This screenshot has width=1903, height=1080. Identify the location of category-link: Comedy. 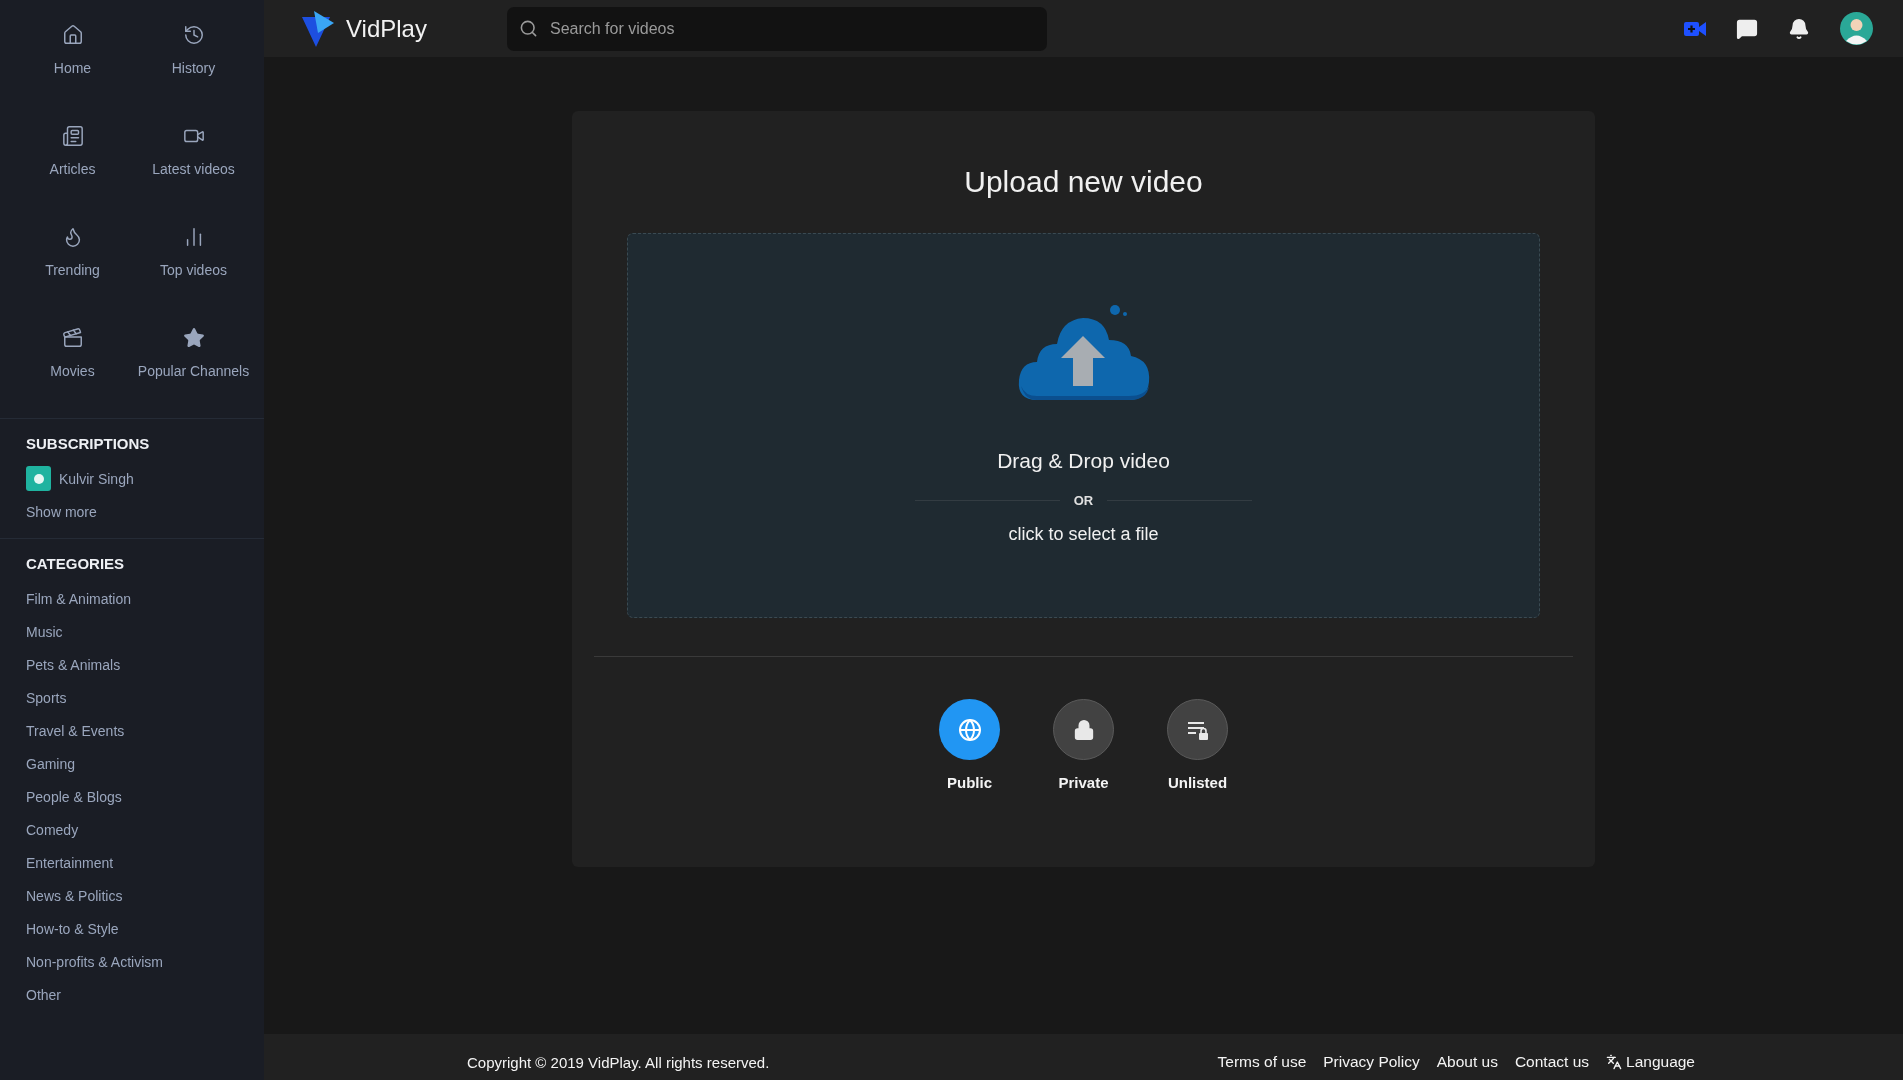
(132, 829).